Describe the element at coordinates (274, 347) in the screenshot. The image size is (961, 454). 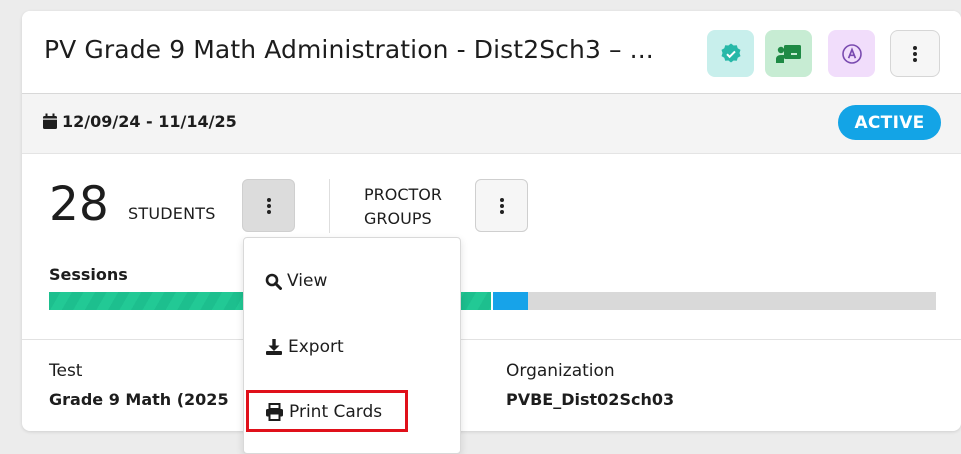
I see `download-icon` at that location.